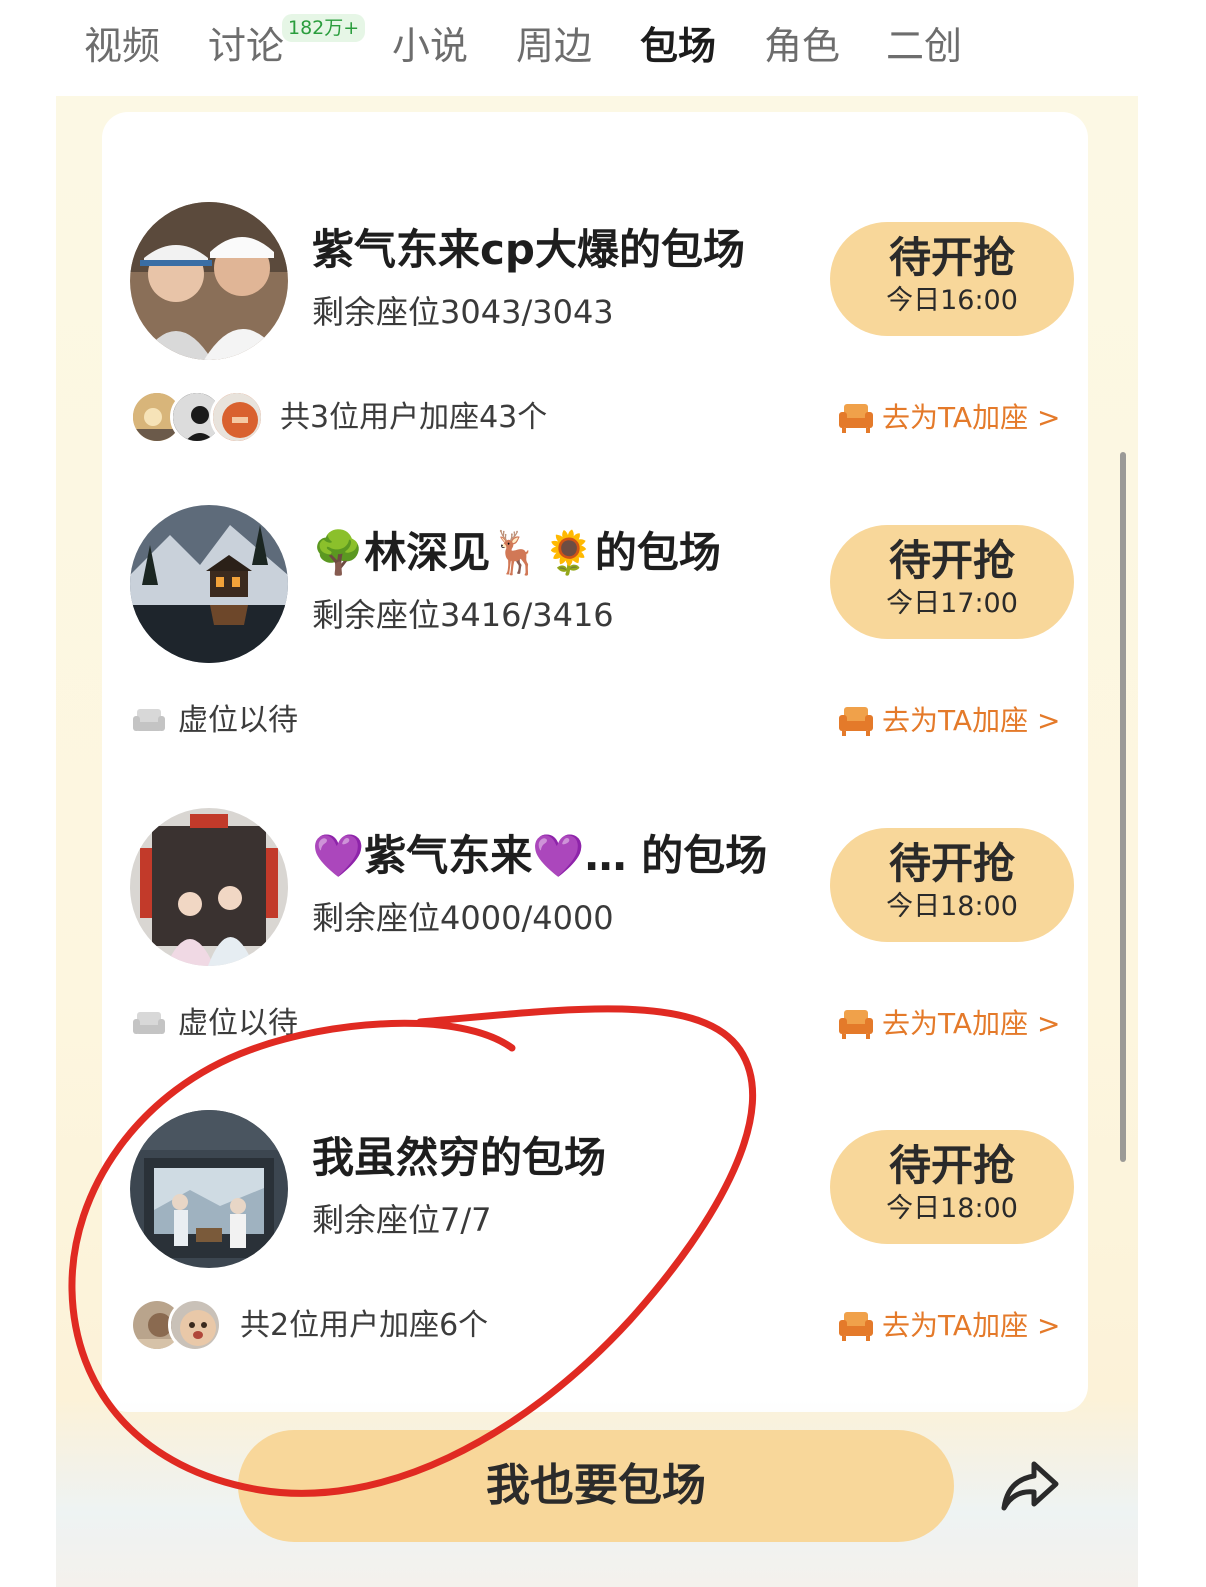  I want to click on tab-characters: 角色, so click(802, 46).